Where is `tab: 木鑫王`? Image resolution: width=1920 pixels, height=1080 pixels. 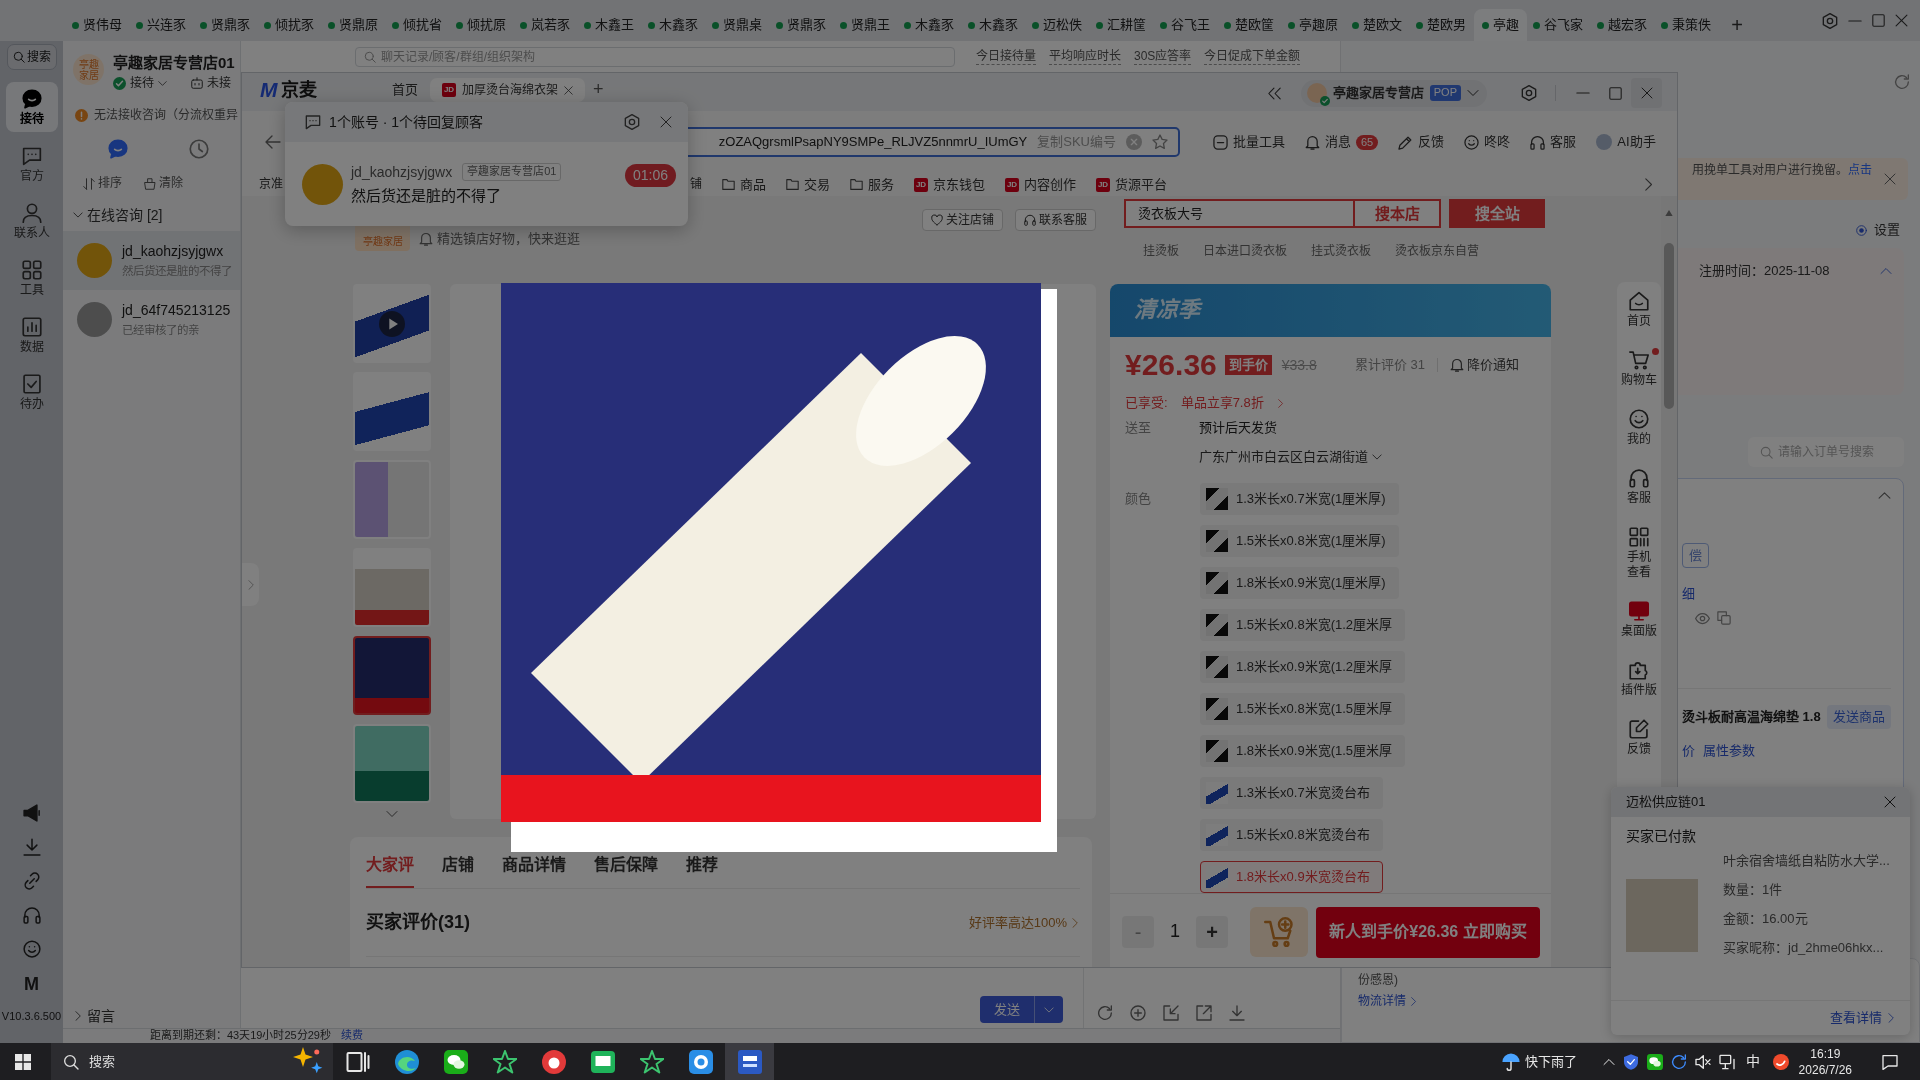 tab: 木鑫王 is located at coordinates (610, 25).